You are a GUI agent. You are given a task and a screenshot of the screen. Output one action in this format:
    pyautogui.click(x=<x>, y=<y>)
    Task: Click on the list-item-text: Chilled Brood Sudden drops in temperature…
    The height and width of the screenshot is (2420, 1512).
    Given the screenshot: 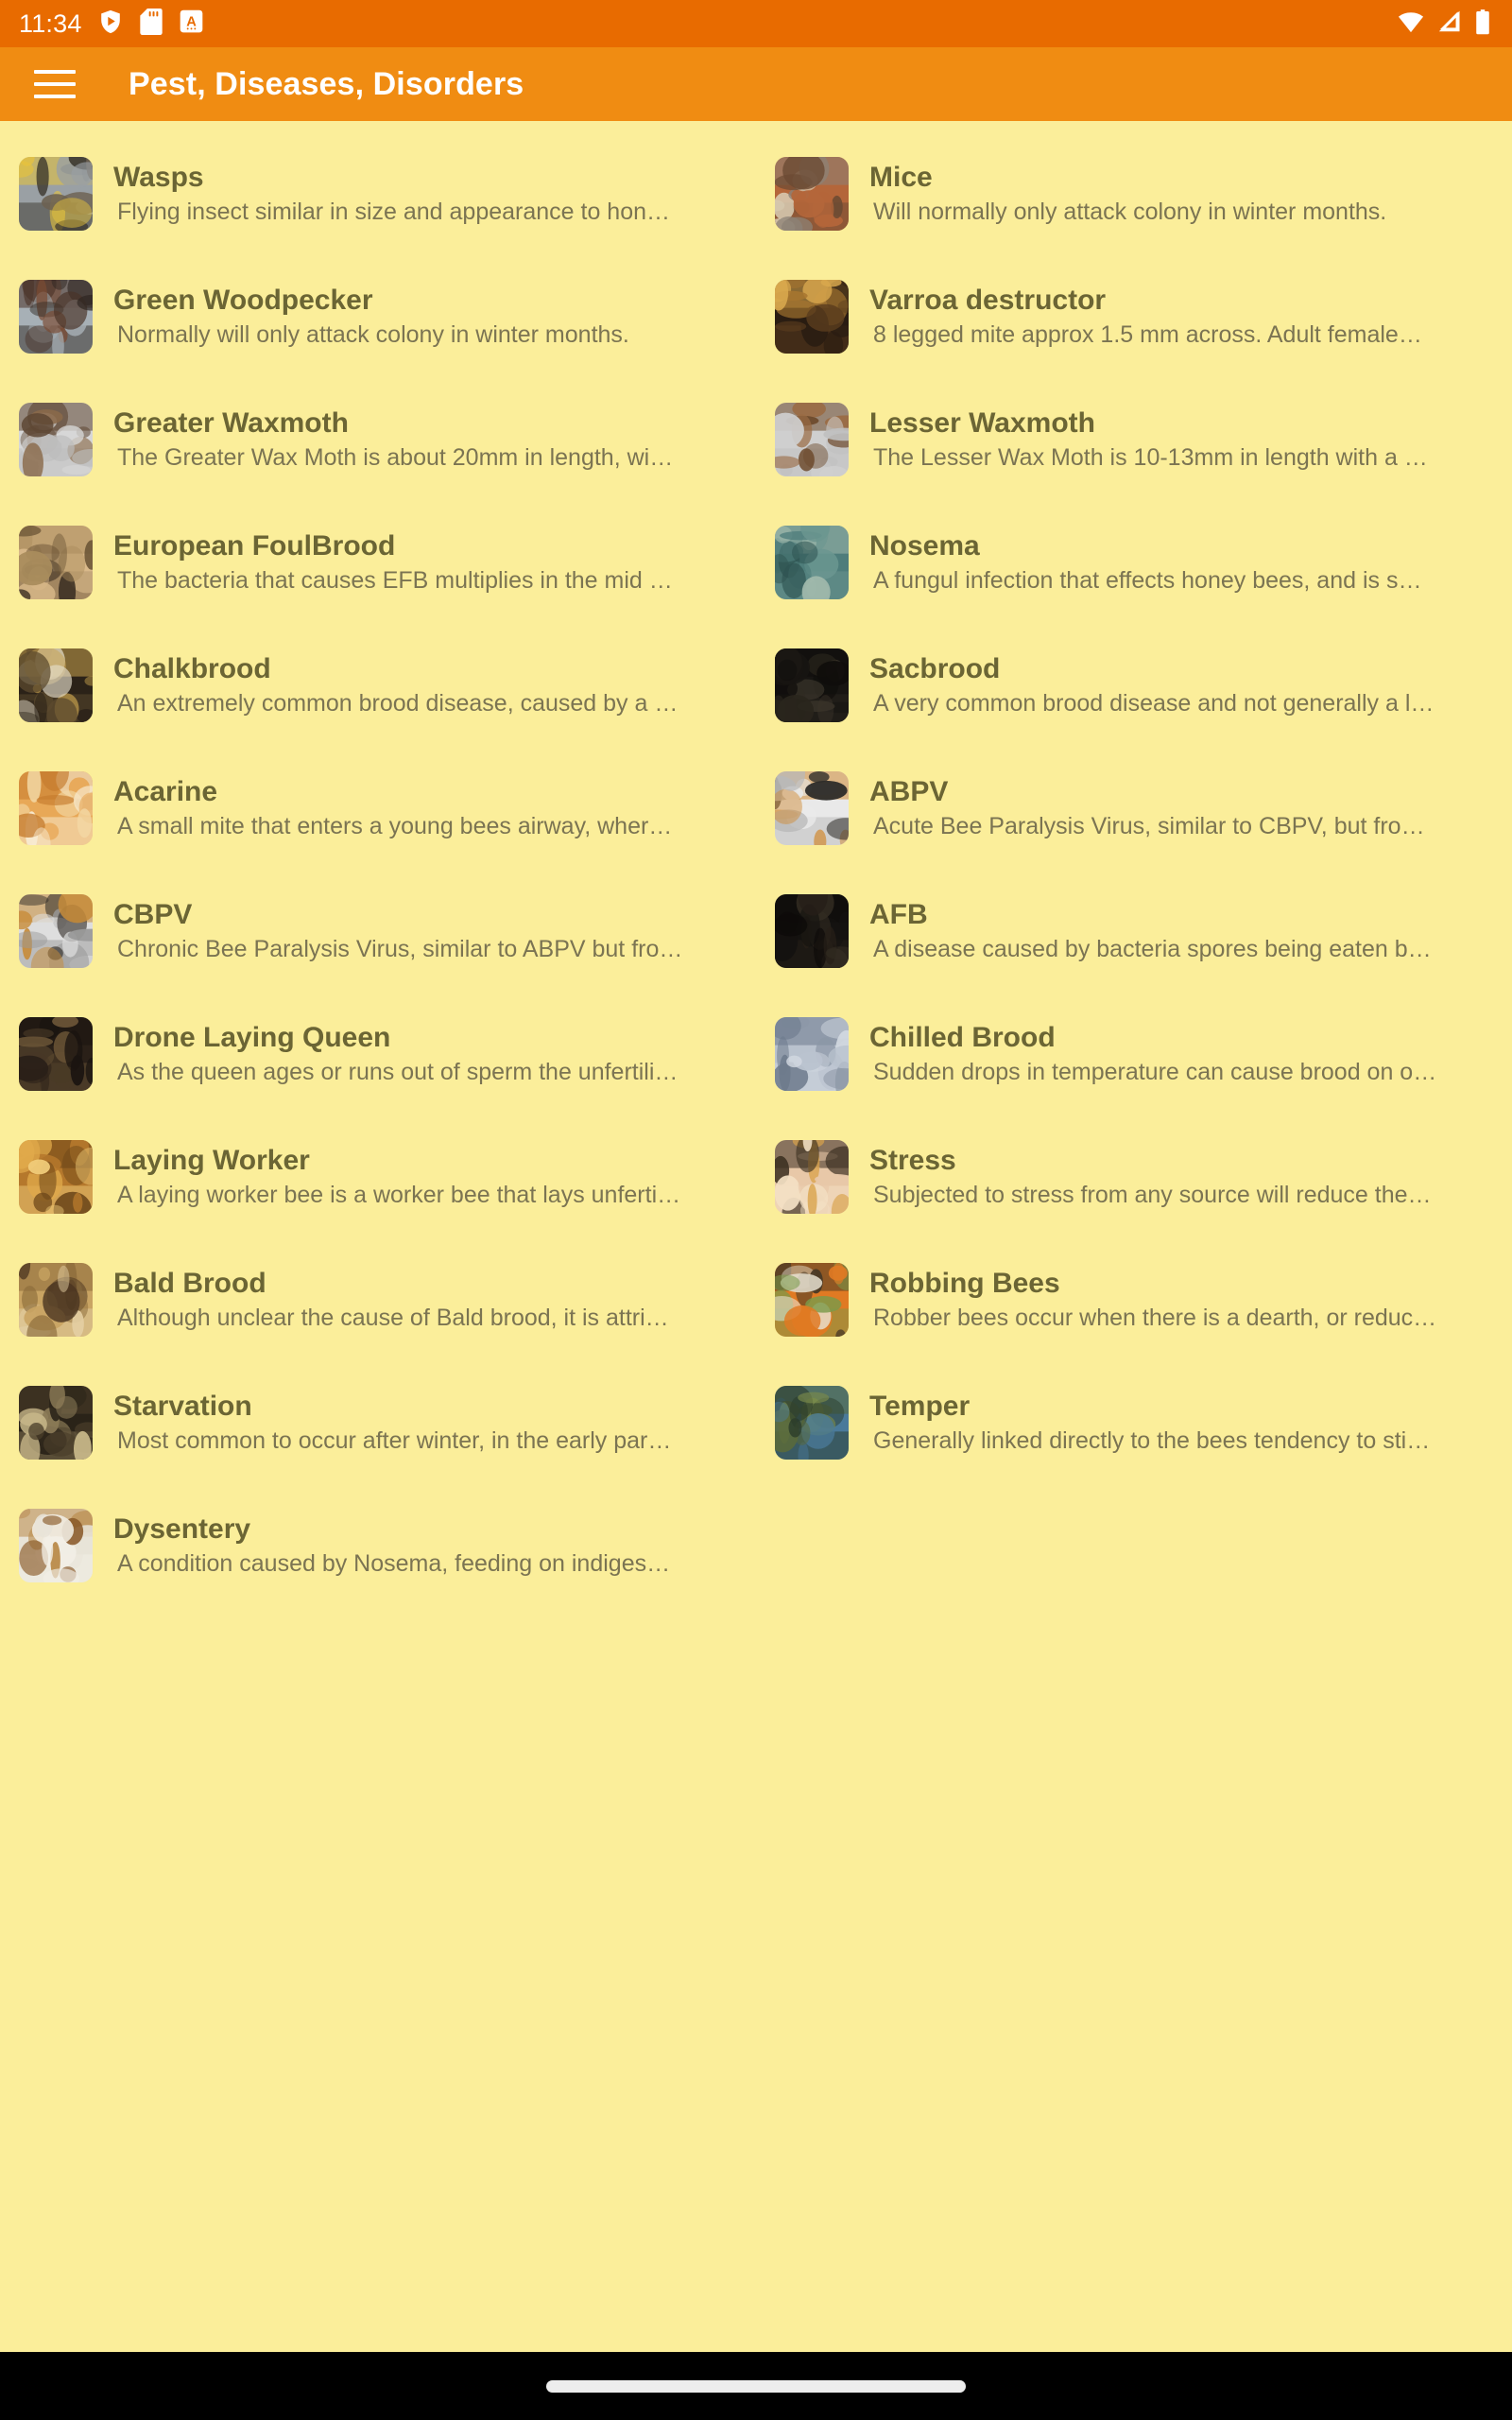 What is the action you would take?
    pyautogui.click(x=1186, y=1053)
    